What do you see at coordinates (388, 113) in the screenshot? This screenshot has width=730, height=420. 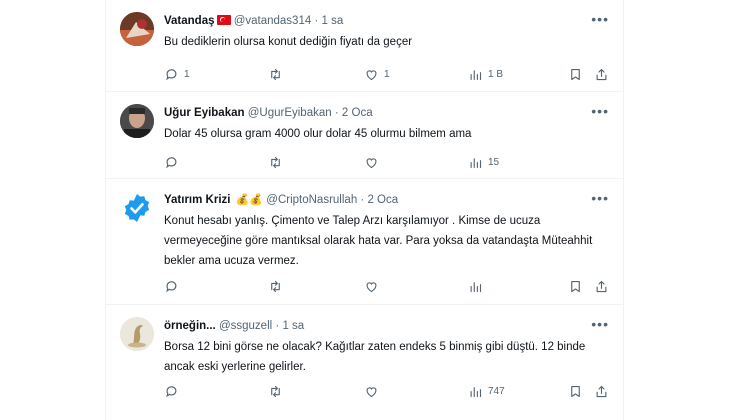 I see `tweet-header: Uğur Eyibakan @UgurEyibakan · 2 Oca` at bounding box center [388, 113].